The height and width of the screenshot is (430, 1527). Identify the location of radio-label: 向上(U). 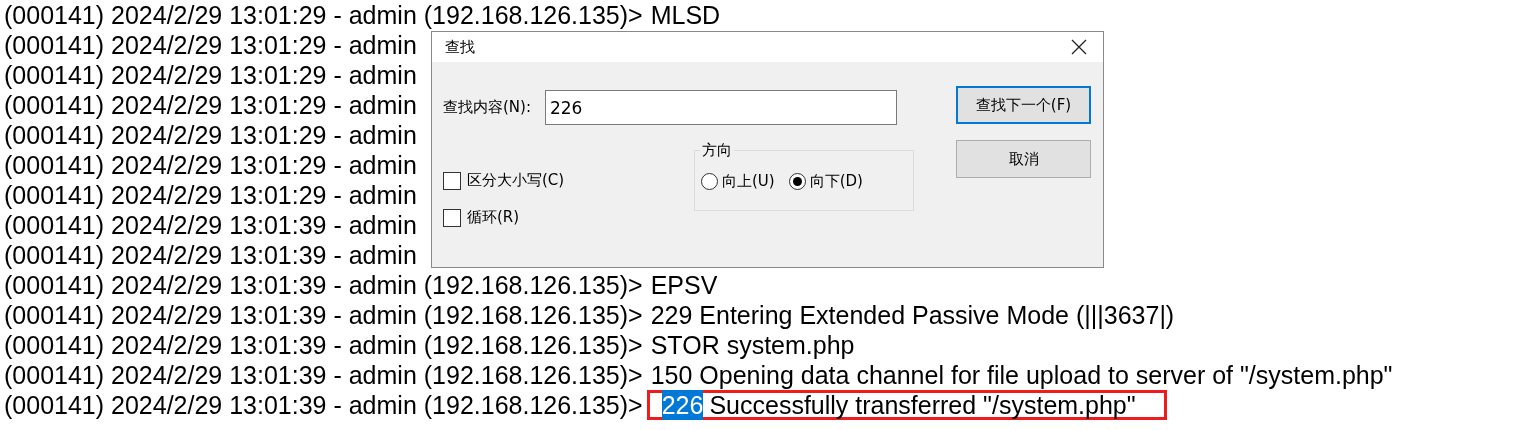
(748, 181).